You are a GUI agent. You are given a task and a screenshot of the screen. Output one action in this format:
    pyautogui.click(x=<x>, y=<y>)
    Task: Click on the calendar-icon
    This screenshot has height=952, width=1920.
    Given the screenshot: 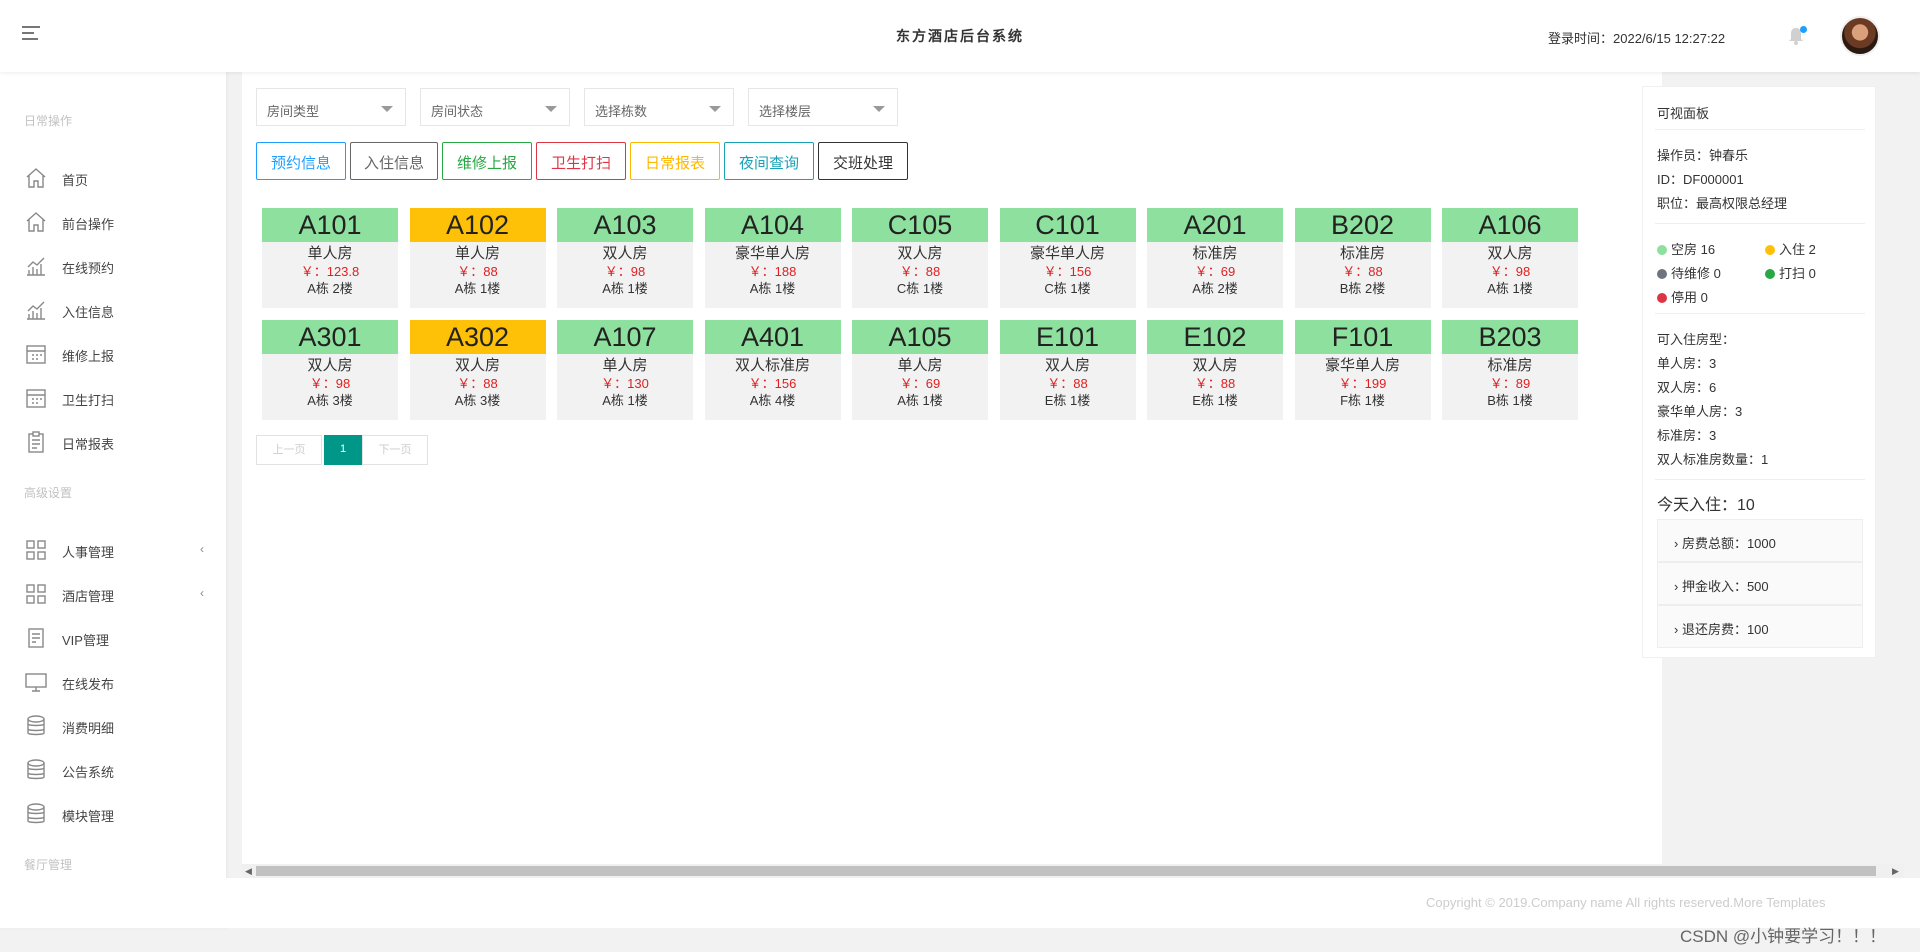 What is the action you would take?
    pyautogui.click(x=36, y=354)
    